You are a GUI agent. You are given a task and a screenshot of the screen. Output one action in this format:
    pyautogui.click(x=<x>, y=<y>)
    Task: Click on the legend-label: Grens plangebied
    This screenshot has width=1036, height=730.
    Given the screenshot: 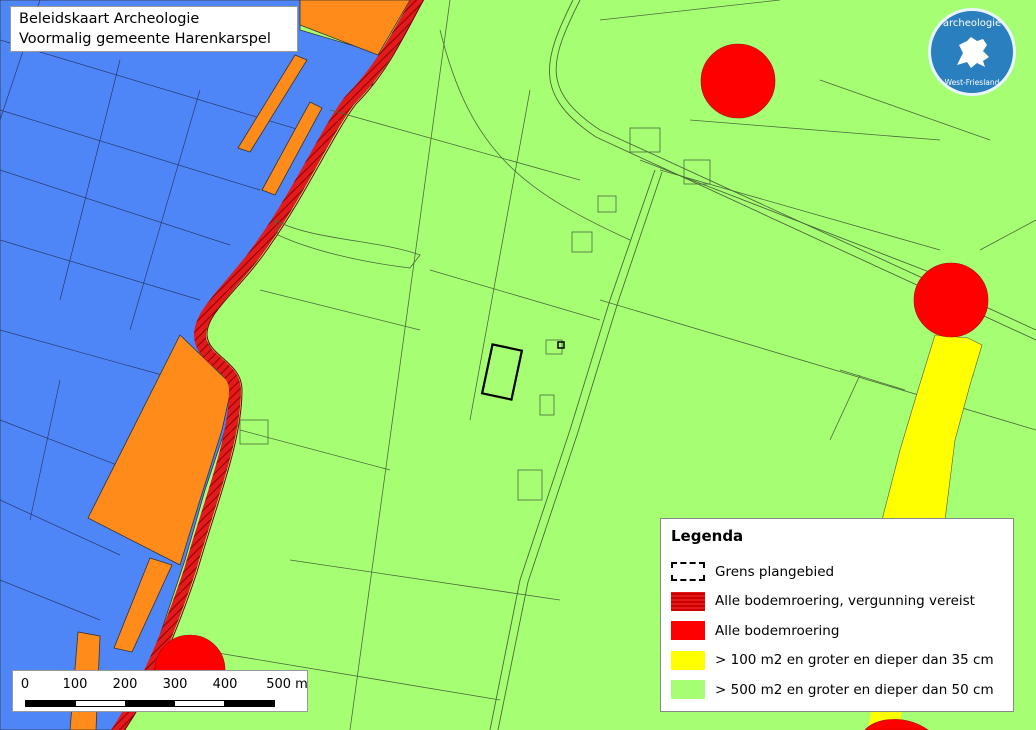 What is the action you would take?
    pyautogui.click(x=775, y=571)
    